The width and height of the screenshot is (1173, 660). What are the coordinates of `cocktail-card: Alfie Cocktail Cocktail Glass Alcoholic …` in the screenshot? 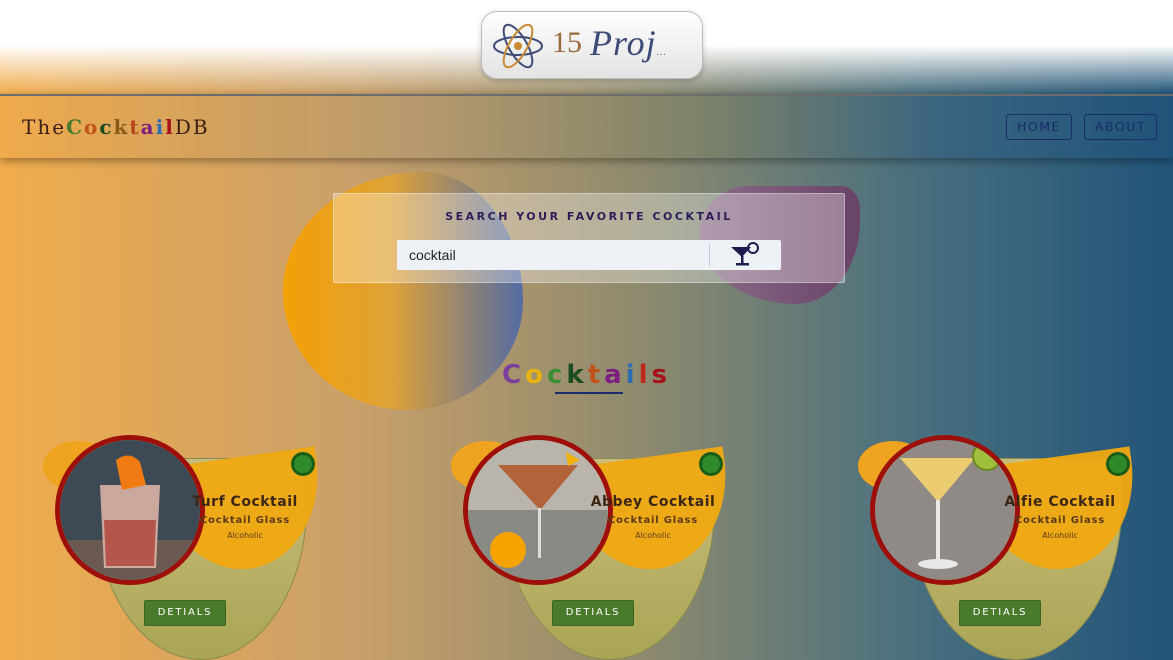 It's located at (1002, 547).